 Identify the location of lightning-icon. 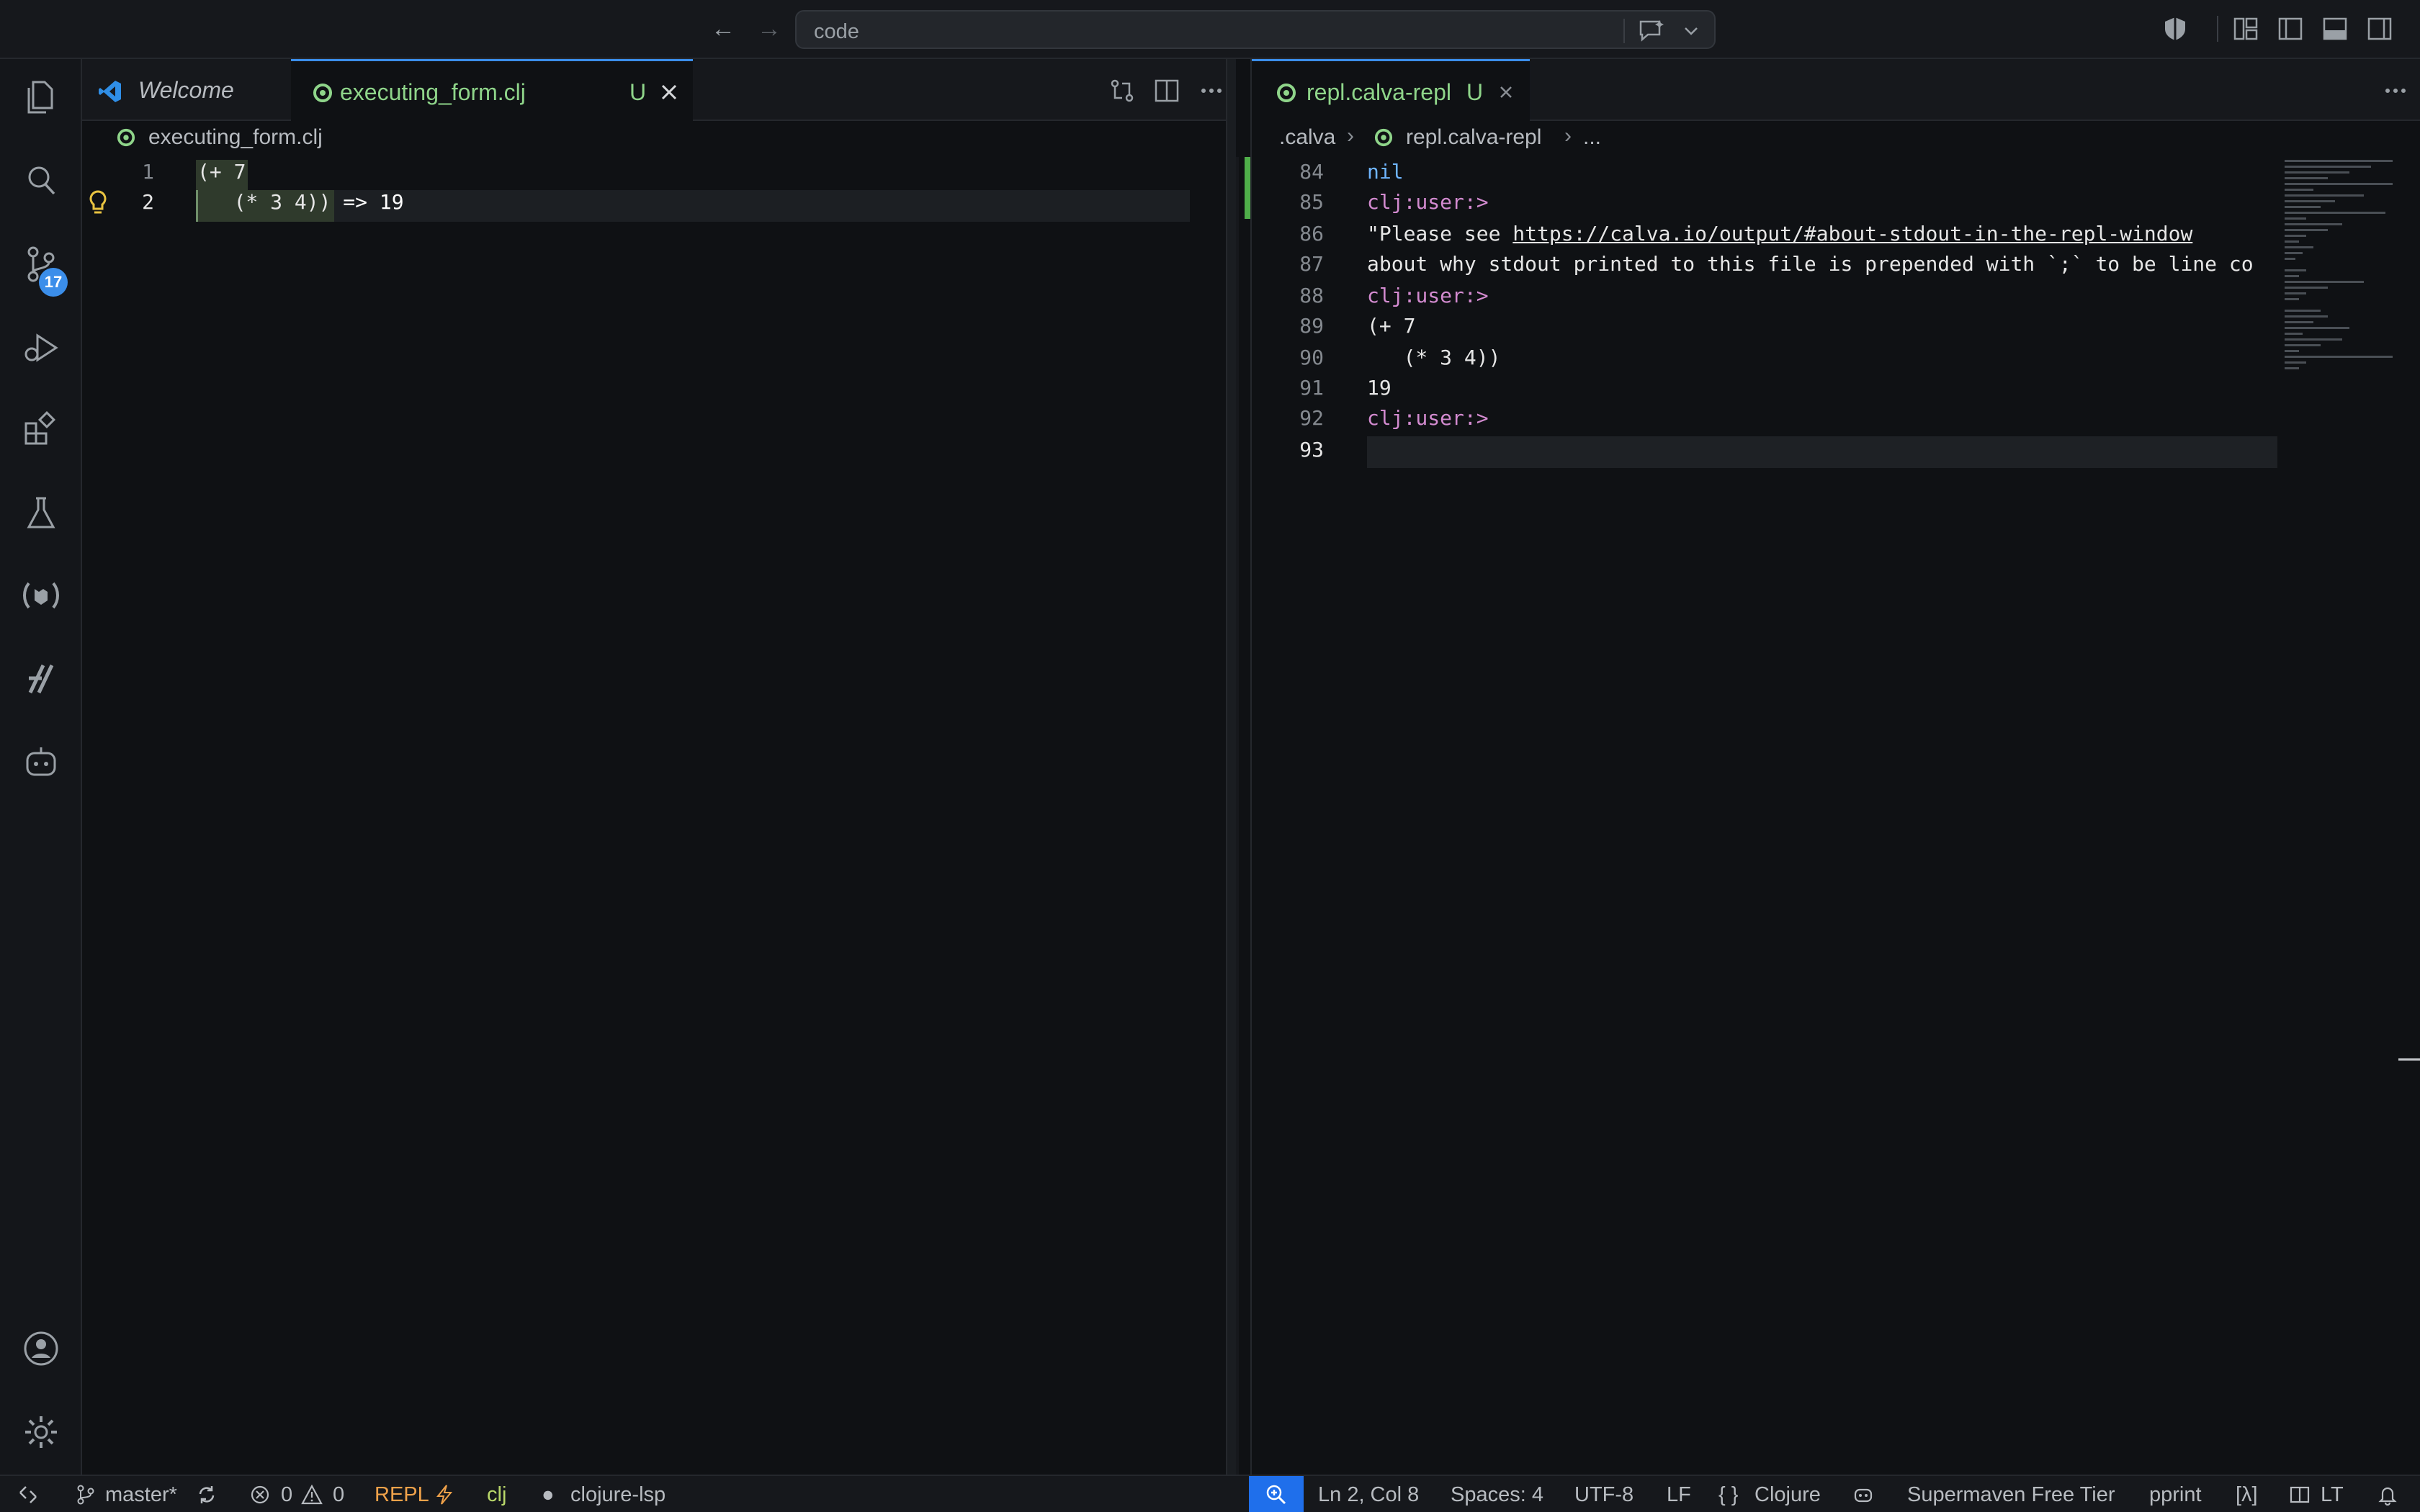
(444, 1495).